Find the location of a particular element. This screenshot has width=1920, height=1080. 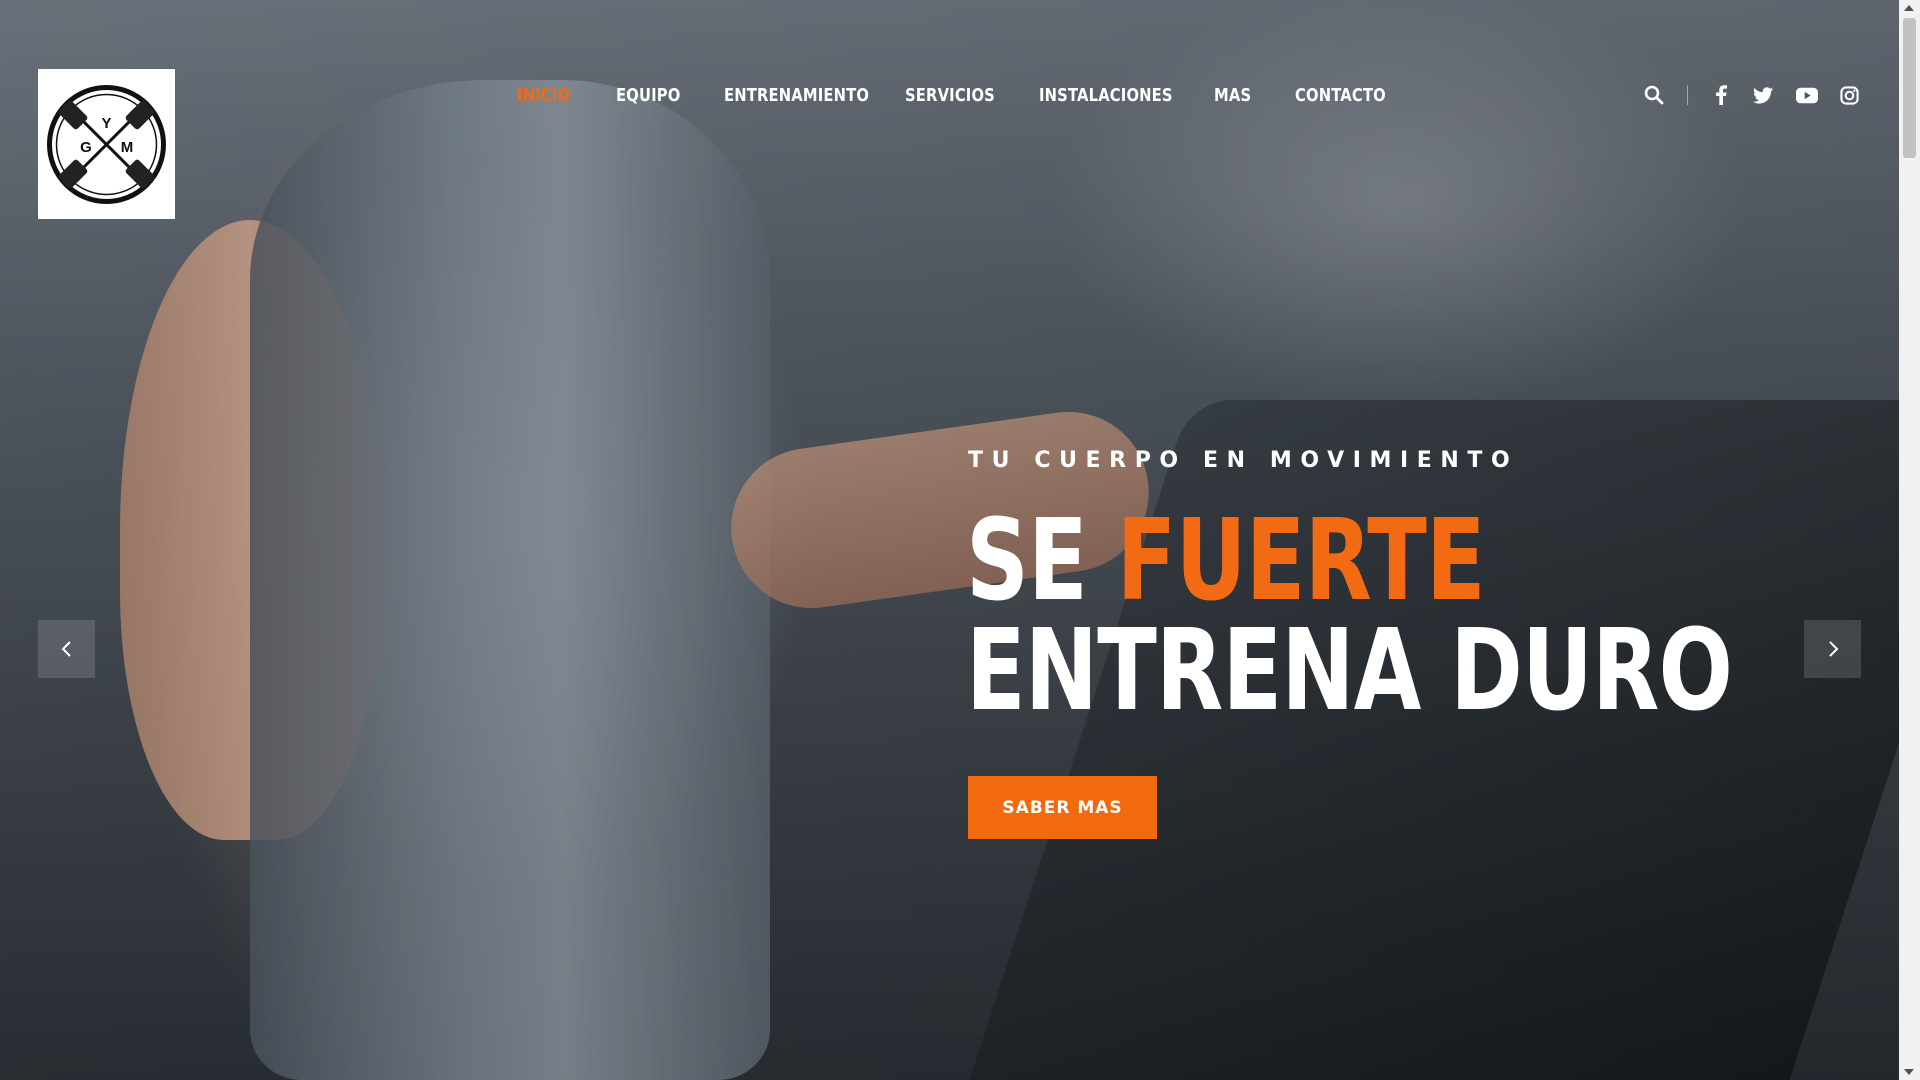

hero-kicker: TU CUERPO EN MOVIMIENTO is located at coordinates (1243, 460).